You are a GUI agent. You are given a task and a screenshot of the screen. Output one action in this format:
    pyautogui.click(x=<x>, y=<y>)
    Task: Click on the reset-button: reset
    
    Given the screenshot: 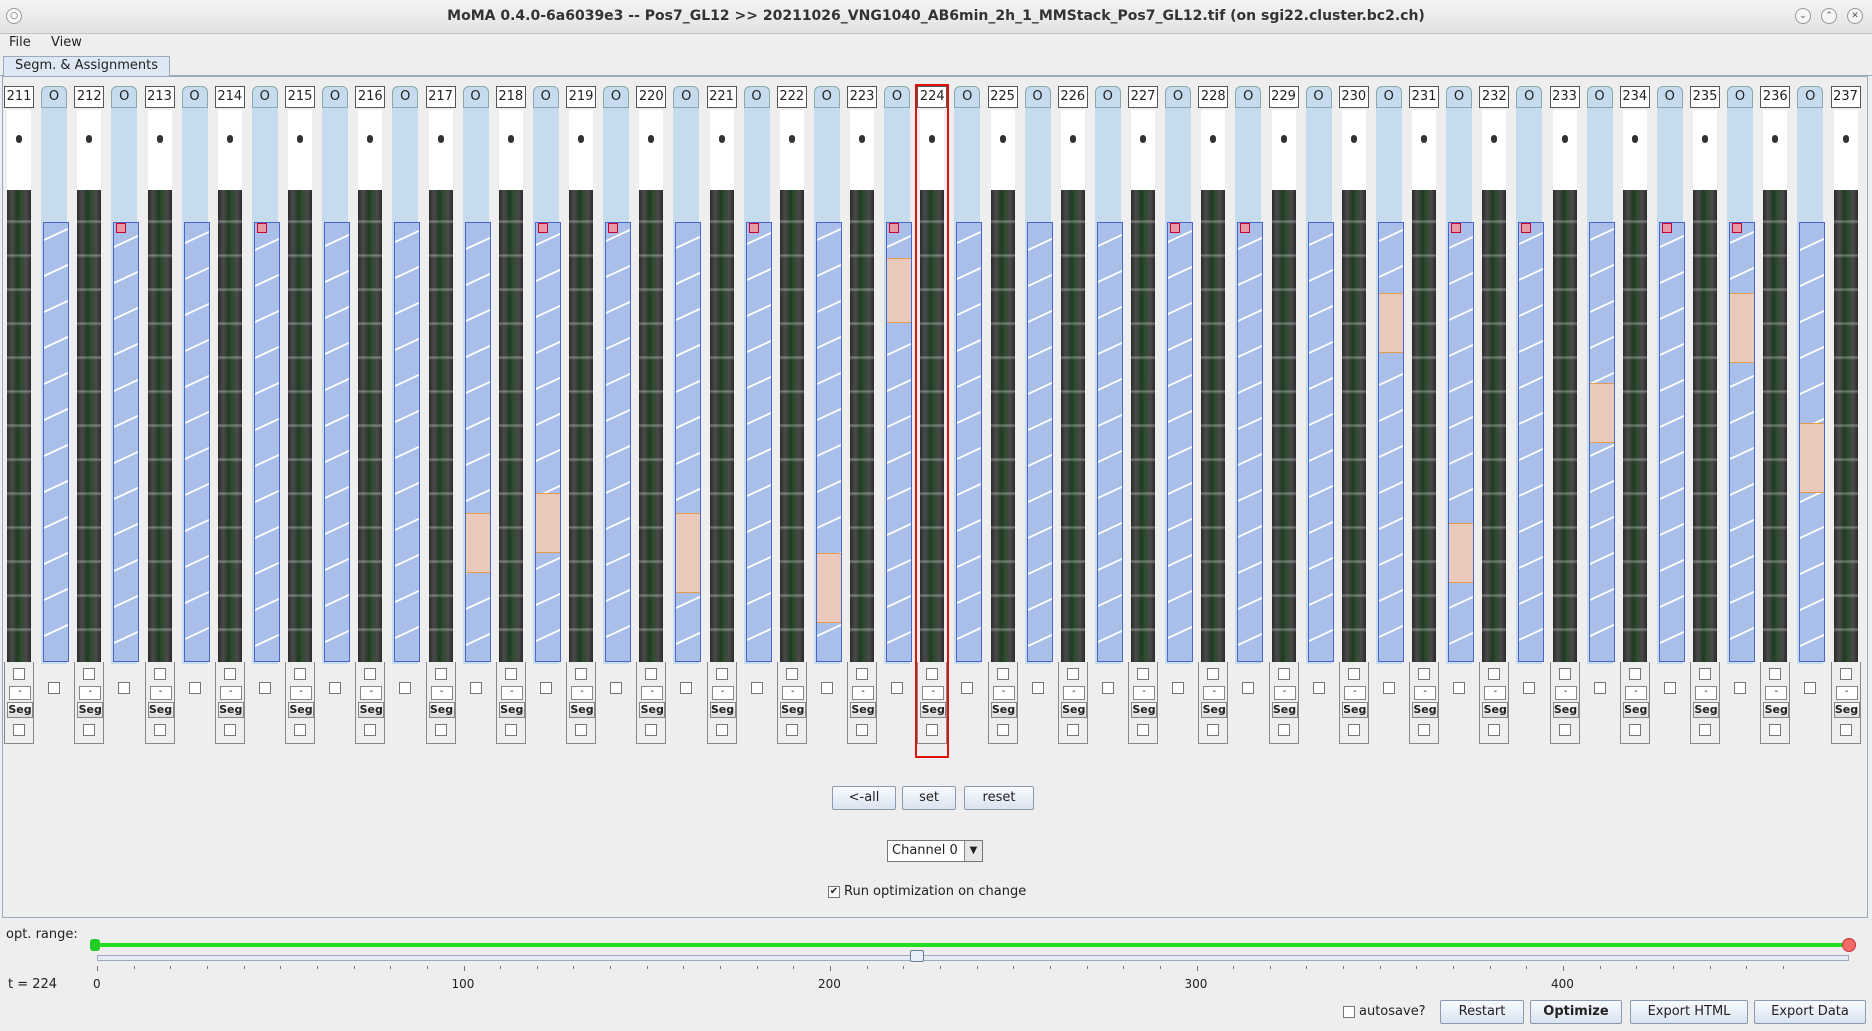 What is the action you would take?
    pyautogui.click(x=999, y=798)
    